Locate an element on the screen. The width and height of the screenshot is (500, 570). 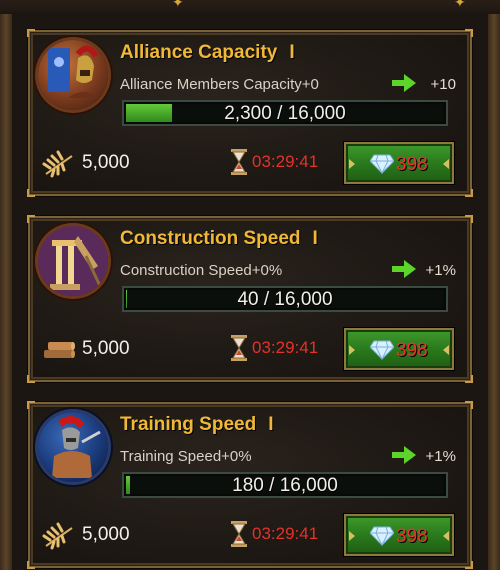
progress-bar: 180 / 16,000 is located at coordinates (285, 485).